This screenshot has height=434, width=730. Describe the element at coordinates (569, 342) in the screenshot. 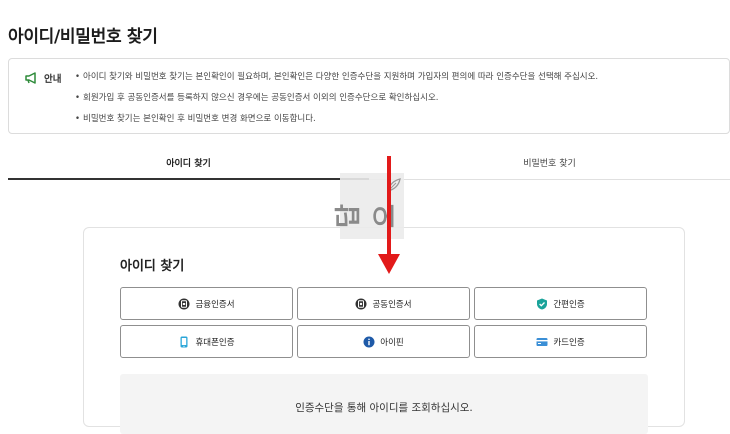

I see `card-auth-label: 카드인증` at that location.